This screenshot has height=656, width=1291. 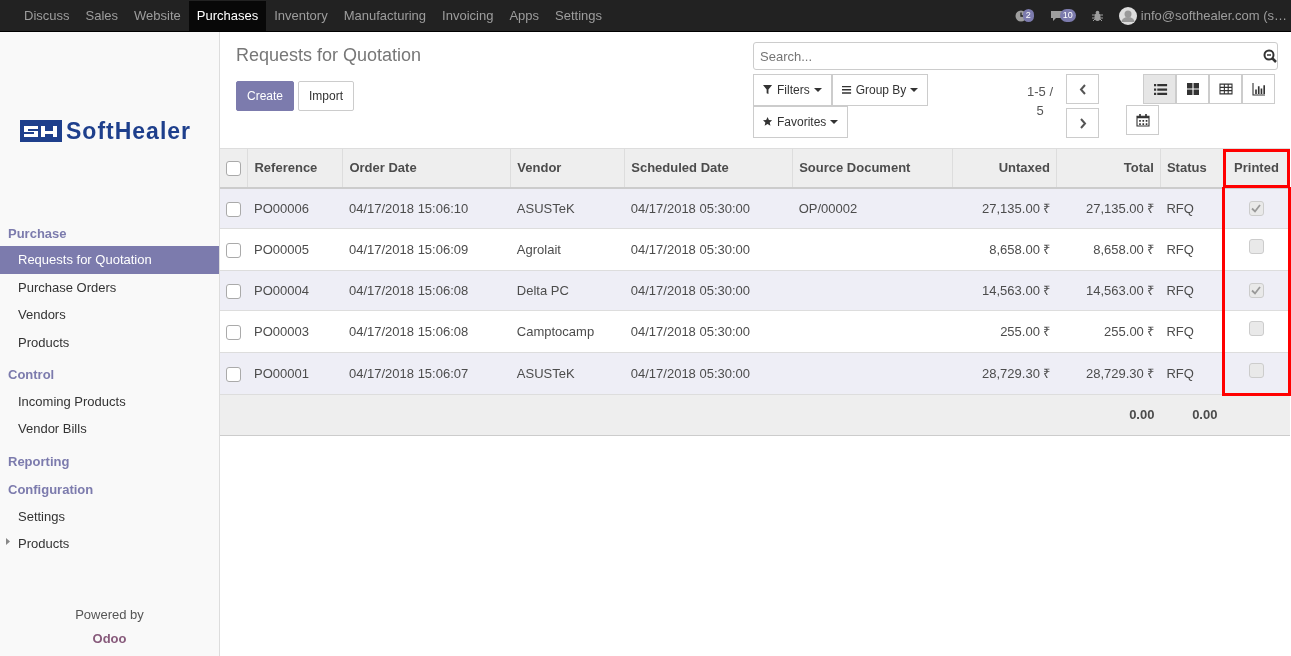 What do you see at coordinates (1108, 414) in the screenshot?
I see `total-cell: 0.00` at bounding box center [1108, 414].